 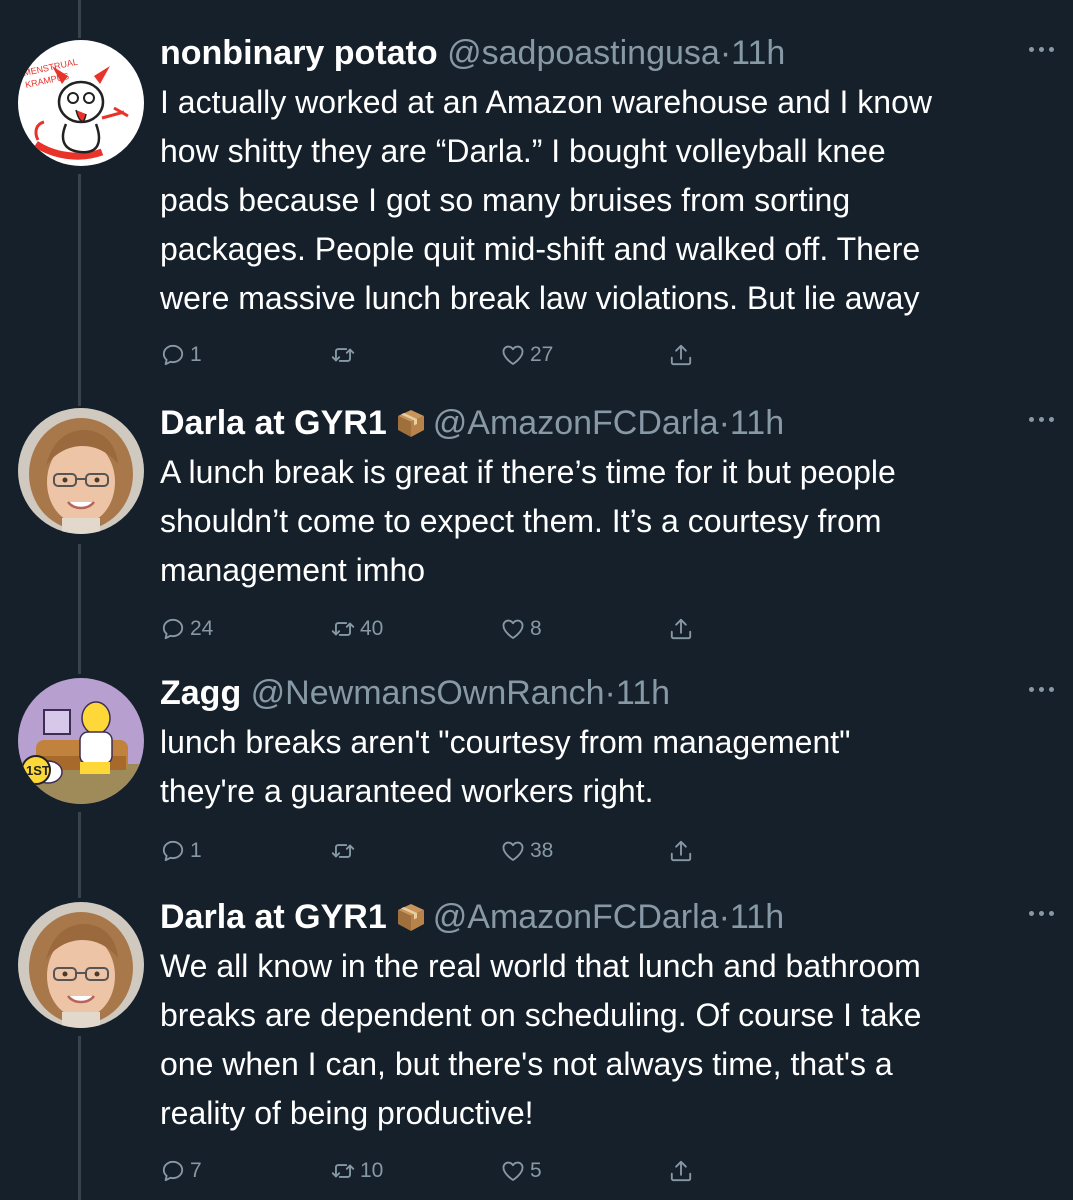 I want to click on avatar: MENSTRUAL KRAMPUS, so click(x=81, y=103).